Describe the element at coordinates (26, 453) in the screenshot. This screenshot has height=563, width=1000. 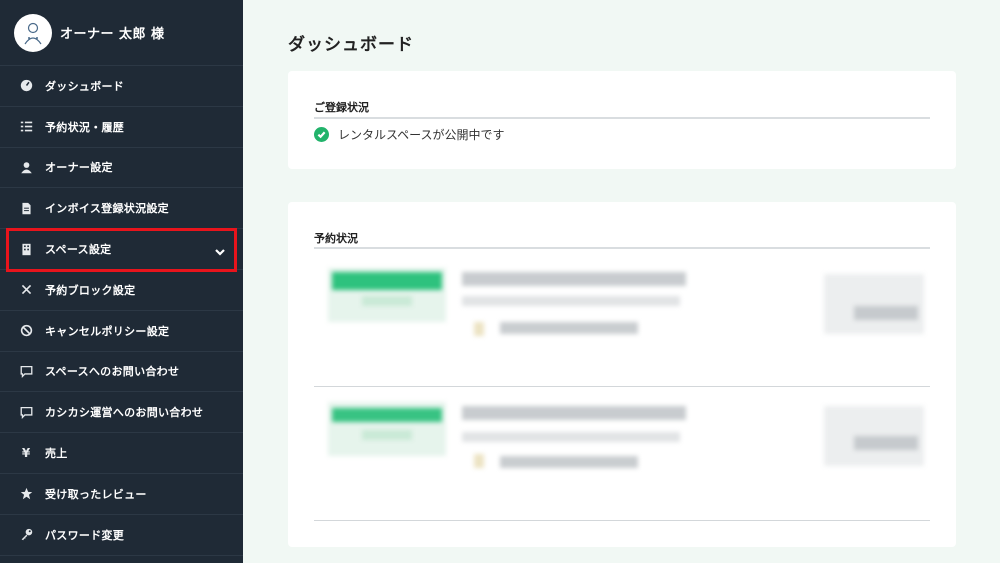
I see `yen-icon: ¥` at that location.